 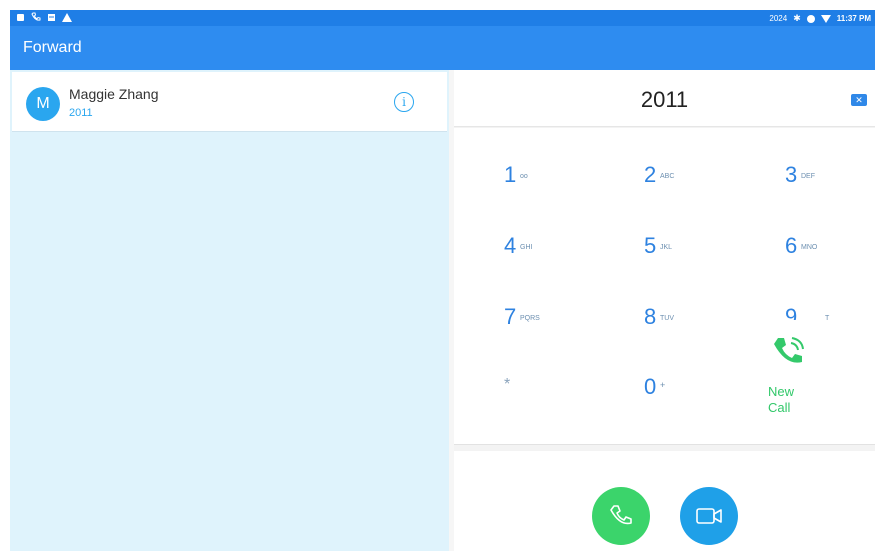 What do you see at coordinates (650, 386) in the screenshot?
I see `key-digit: 0` at bounding box center [650, 386].